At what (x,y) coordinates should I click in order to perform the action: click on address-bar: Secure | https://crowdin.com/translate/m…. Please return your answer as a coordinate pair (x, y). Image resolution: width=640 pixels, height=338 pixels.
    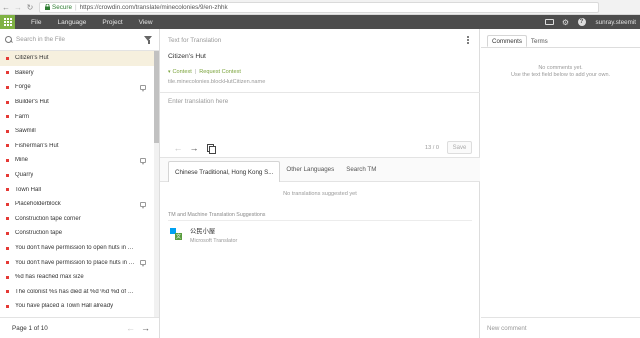
    Looking at the image, I should click on (319, 7).